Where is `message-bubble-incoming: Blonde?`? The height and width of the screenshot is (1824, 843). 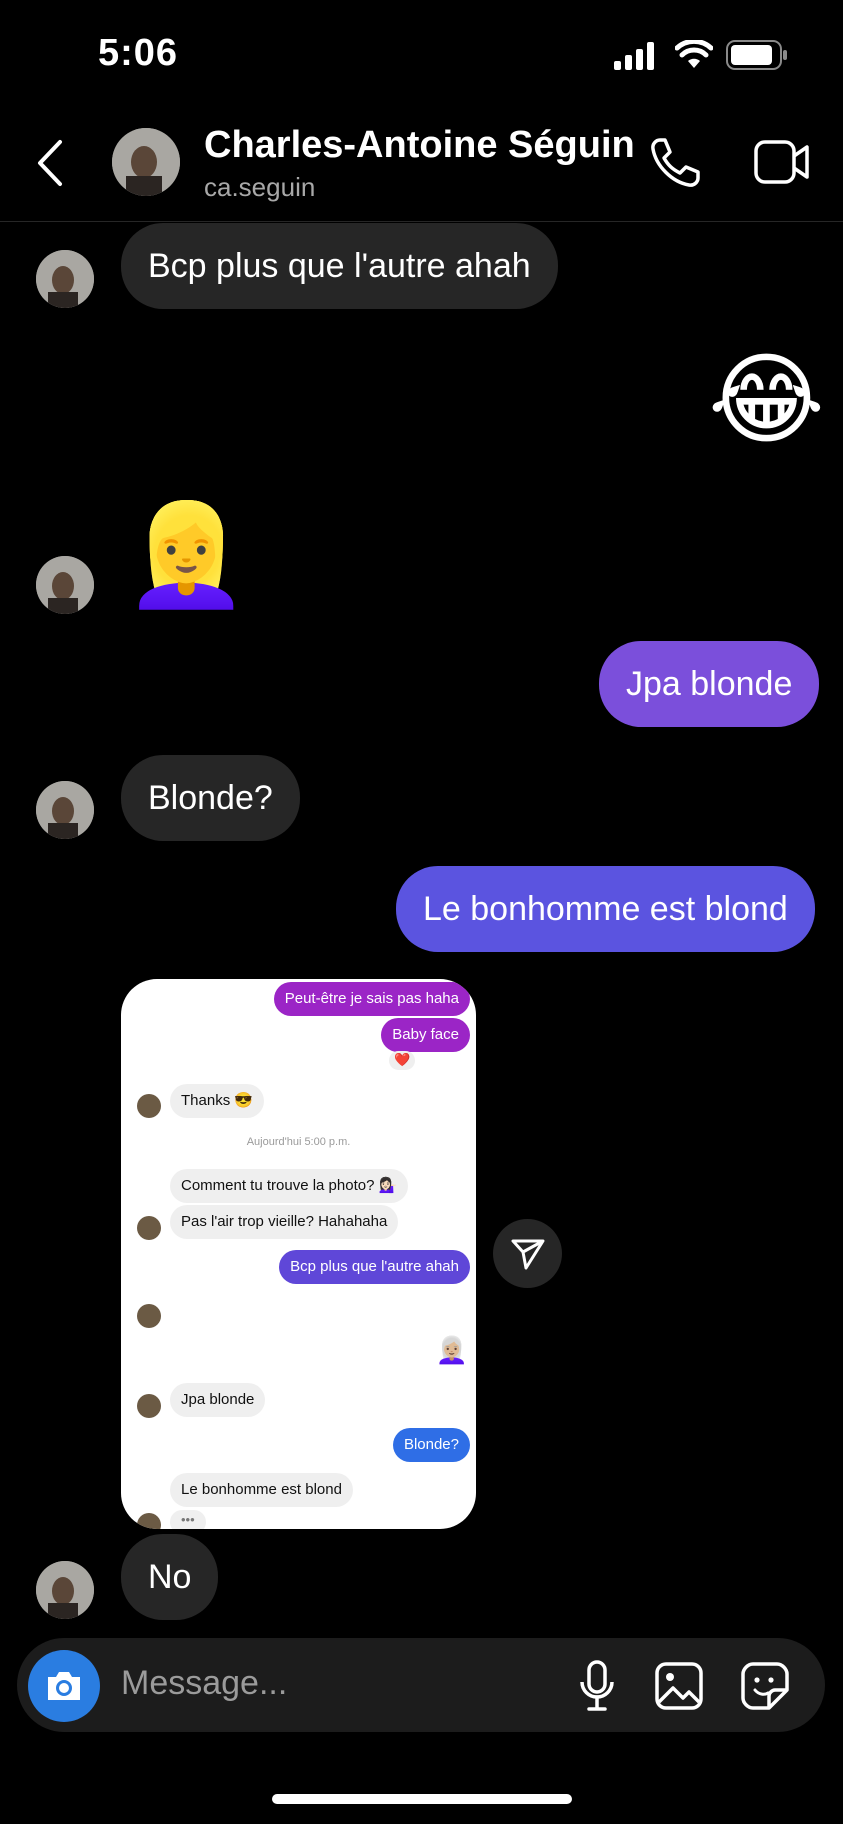 message-bubble-incoming: Blonde? is located at coordinates (210, 798).